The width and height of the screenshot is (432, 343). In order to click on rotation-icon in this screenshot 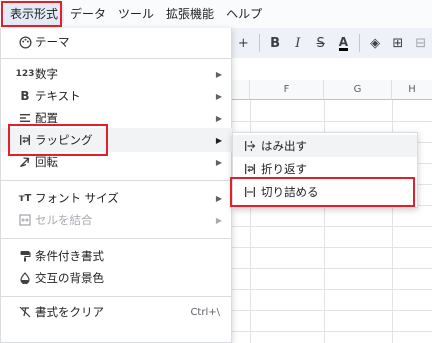, I will do `click(25, 162)`.